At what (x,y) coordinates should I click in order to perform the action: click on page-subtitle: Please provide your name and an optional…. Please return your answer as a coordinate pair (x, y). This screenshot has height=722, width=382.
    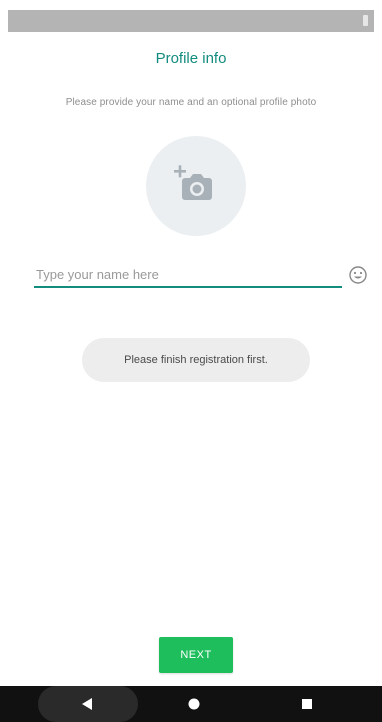
    Looking at the image, I should click on (191, 102).